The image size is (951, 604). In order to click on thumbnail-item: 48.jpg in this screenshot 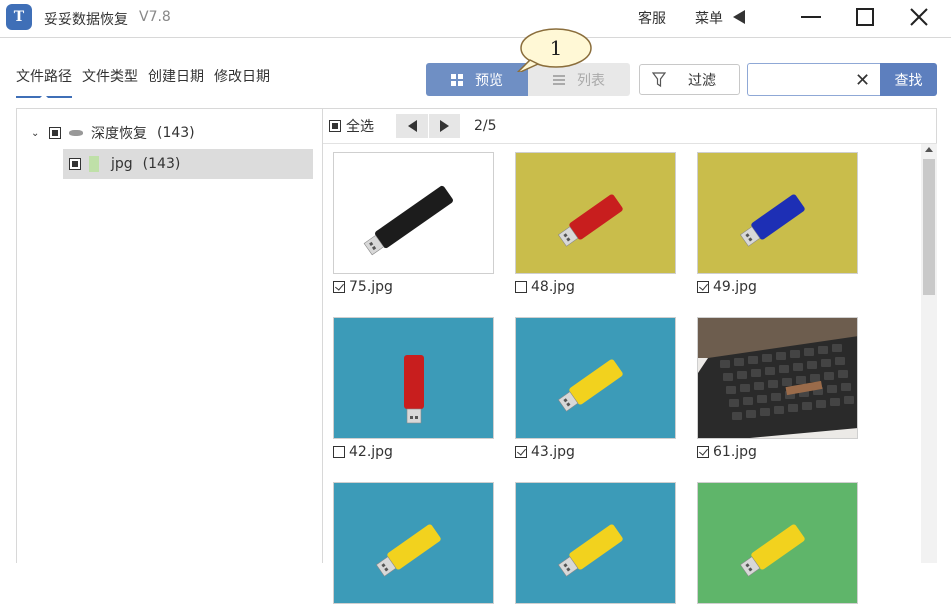, I will do `click(595, 223)`.